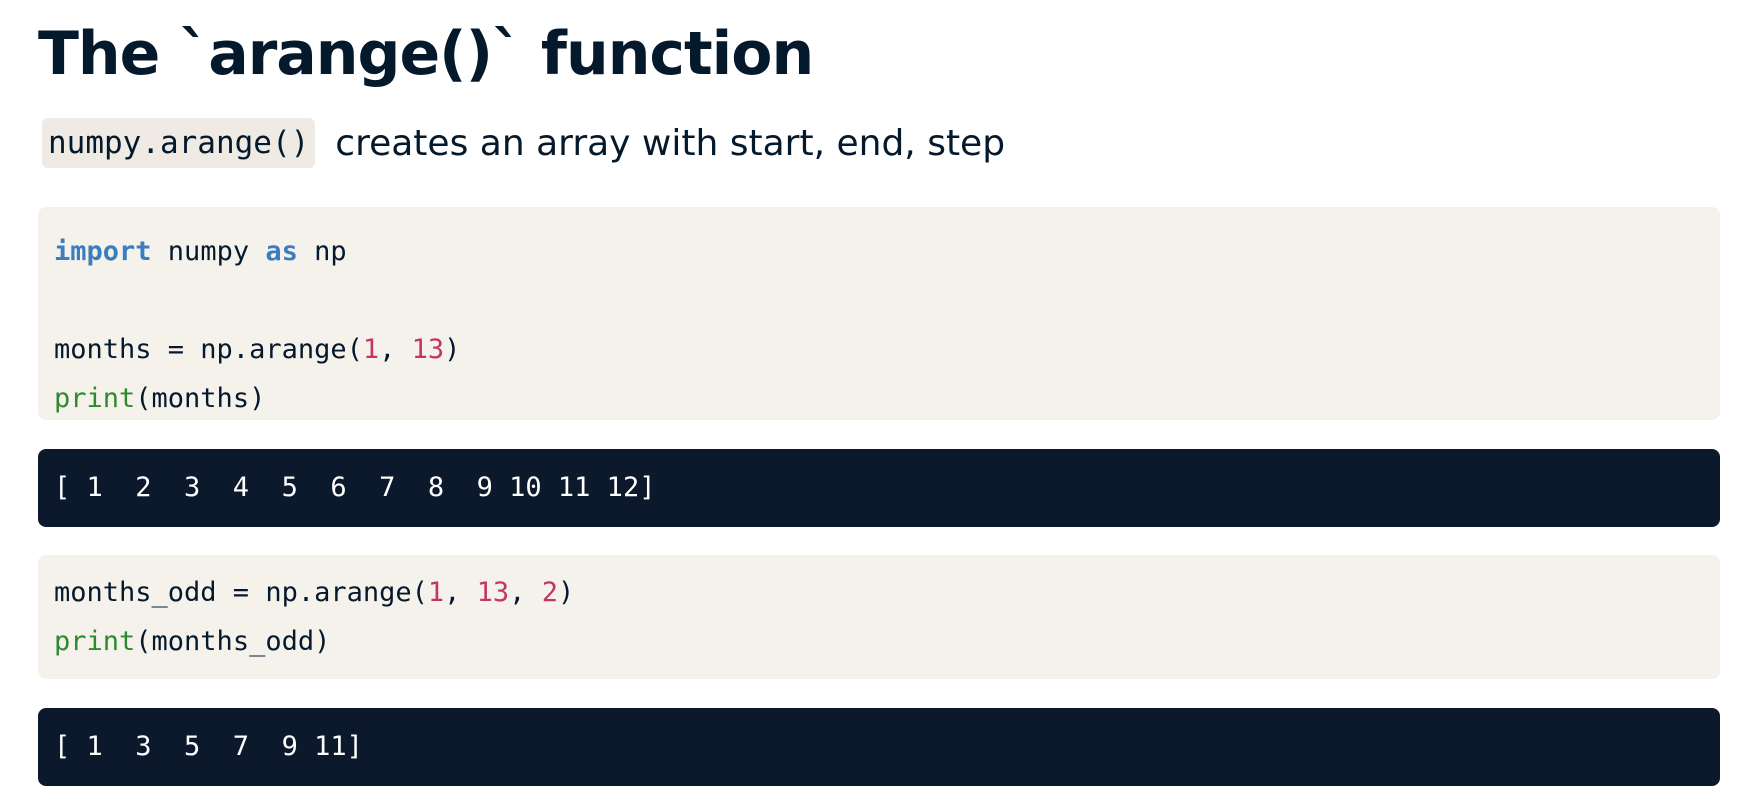 The width and height of the screenshot is (1744, 812). What do you see at coordinates (879, 641) in the screenshot?
I see `code-line-print: print(months_odd)` at bounding box center [879, 641].